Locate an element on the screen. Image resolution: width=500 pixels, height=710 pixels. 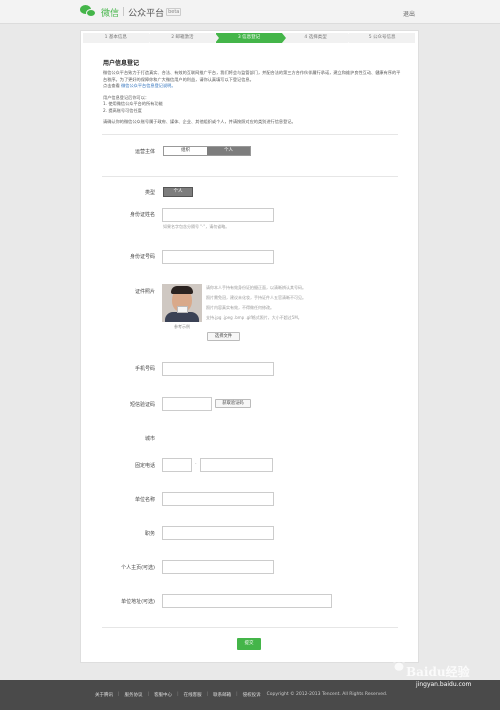
id-name-hint: 如果名字包含分隔号 "·"，请勿省略。 is located at coordinates (196, 226).